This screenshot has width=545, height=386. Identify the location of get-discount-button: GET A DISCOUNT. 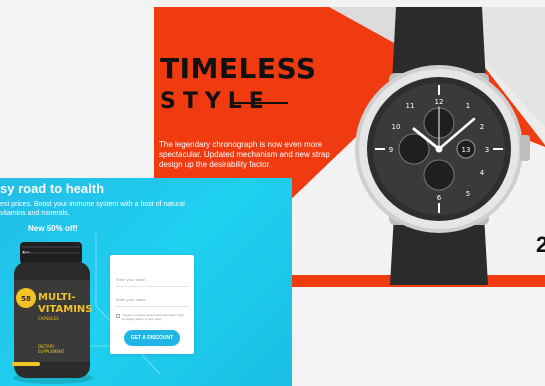
(152, 338).